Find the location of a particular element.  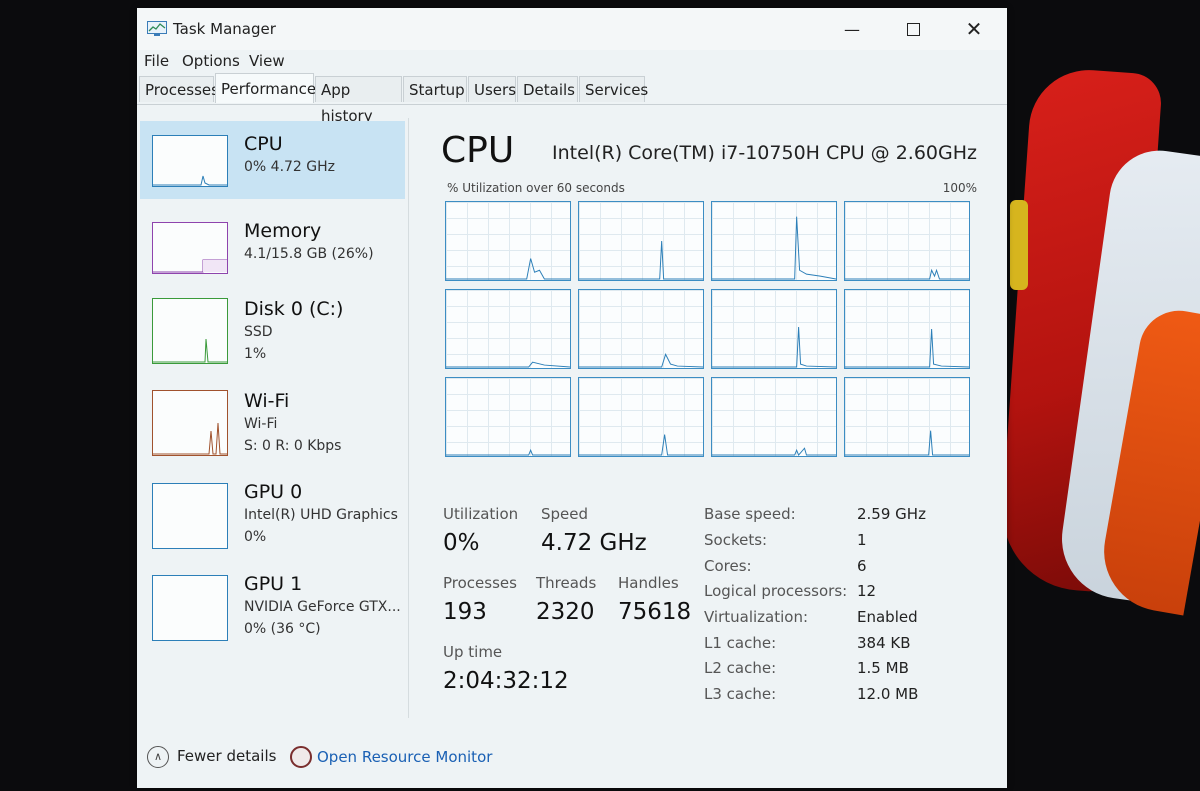

tab-details: Details is located at coordinates (547, 89).